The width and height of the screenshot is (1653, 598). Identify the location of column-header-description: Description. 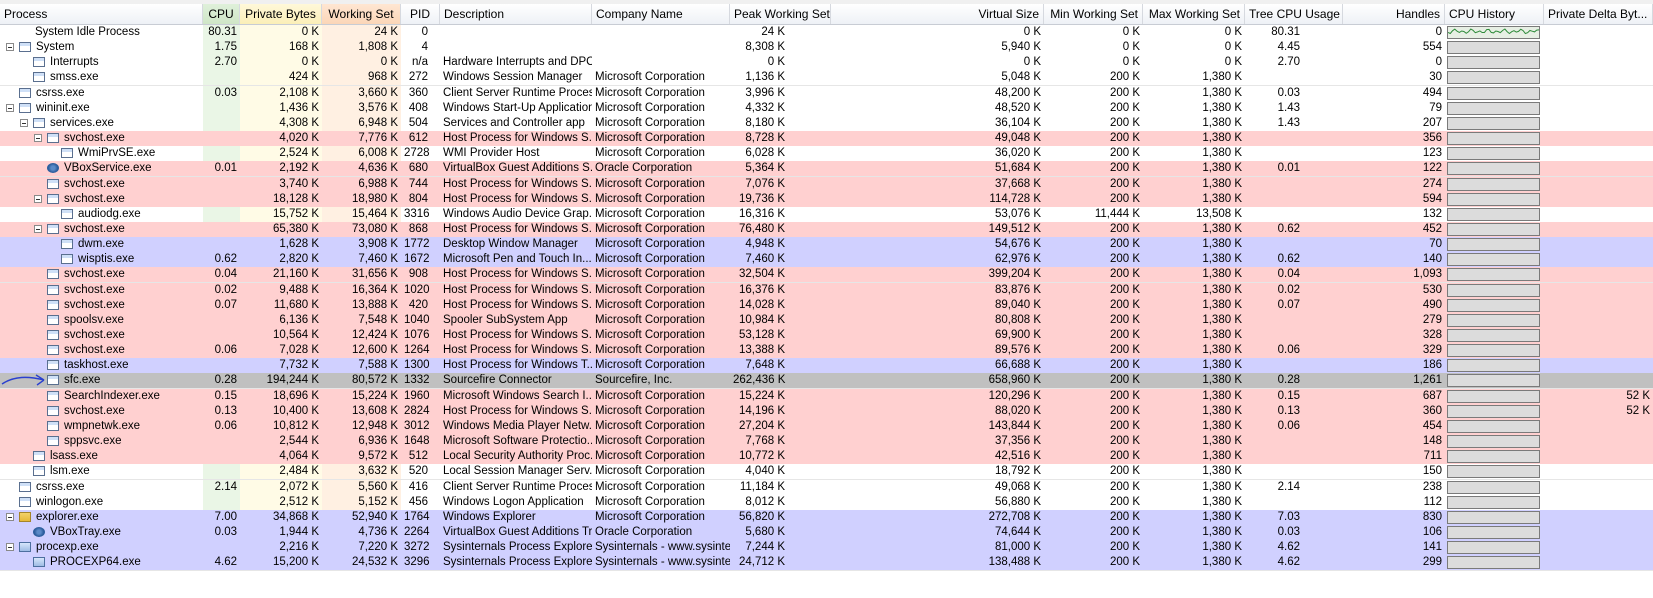
(516, 14).